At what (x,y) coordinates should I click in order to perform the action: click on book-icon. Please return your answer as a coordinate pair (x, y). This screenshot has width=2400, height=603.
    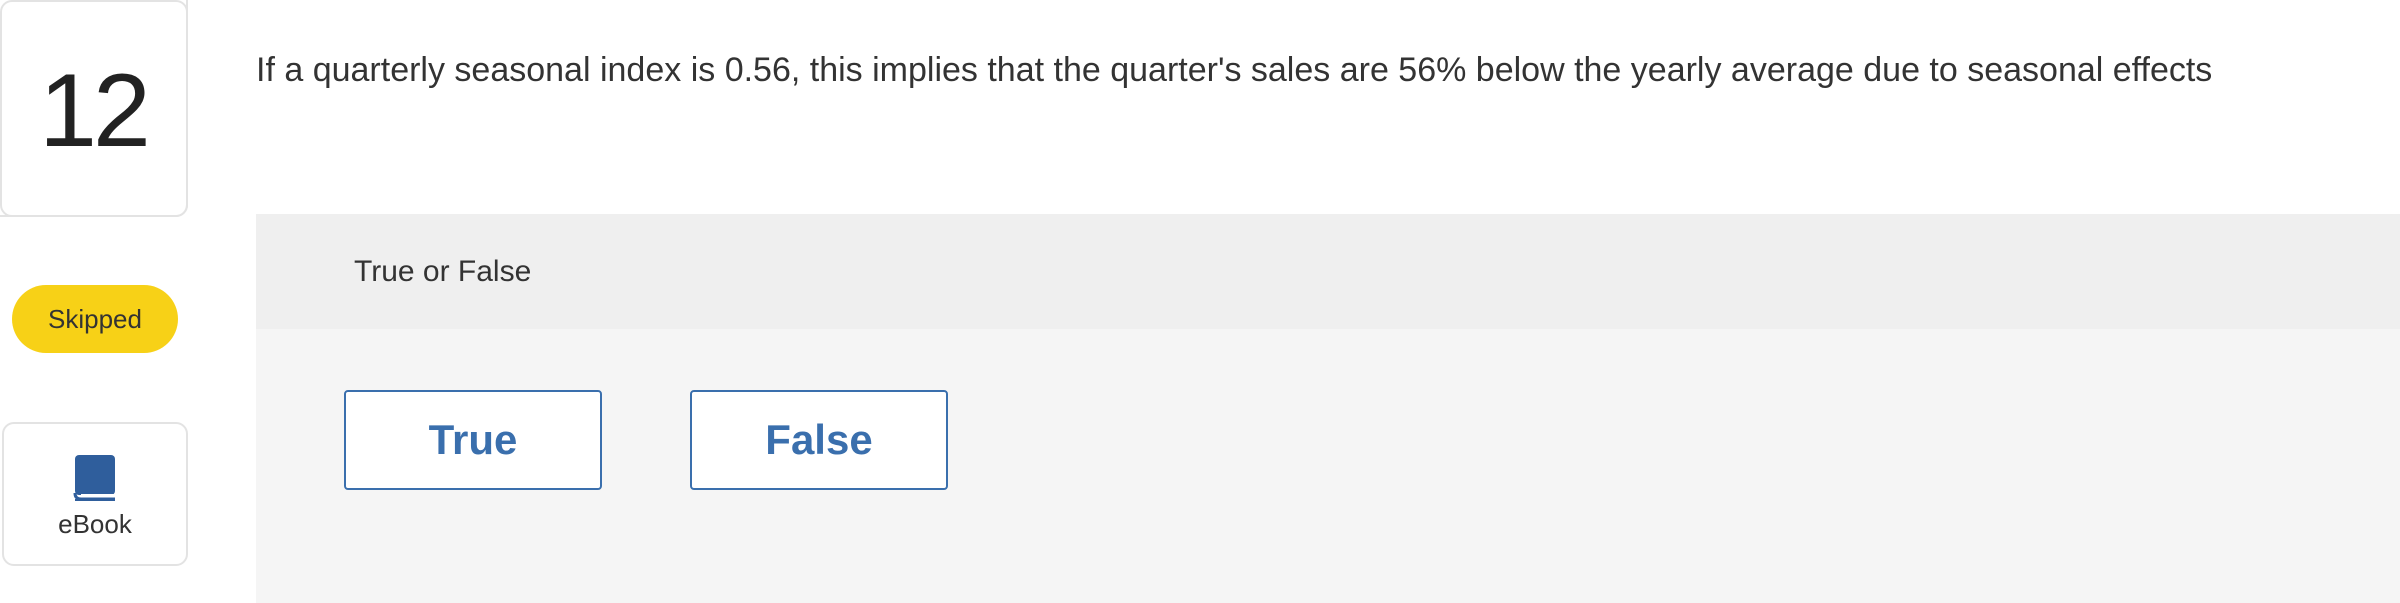
    Looking at the image, I should click on (94, 477).